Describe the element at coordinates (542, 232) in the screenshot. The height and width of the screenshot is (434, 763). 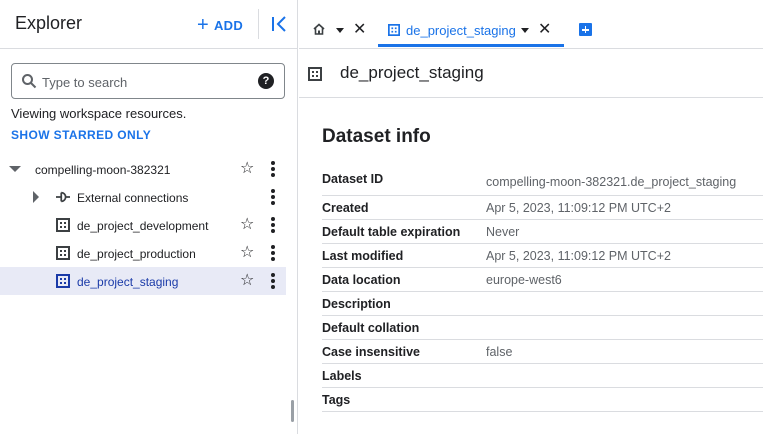
I see `info-row: Default table expiration Never` at that location.